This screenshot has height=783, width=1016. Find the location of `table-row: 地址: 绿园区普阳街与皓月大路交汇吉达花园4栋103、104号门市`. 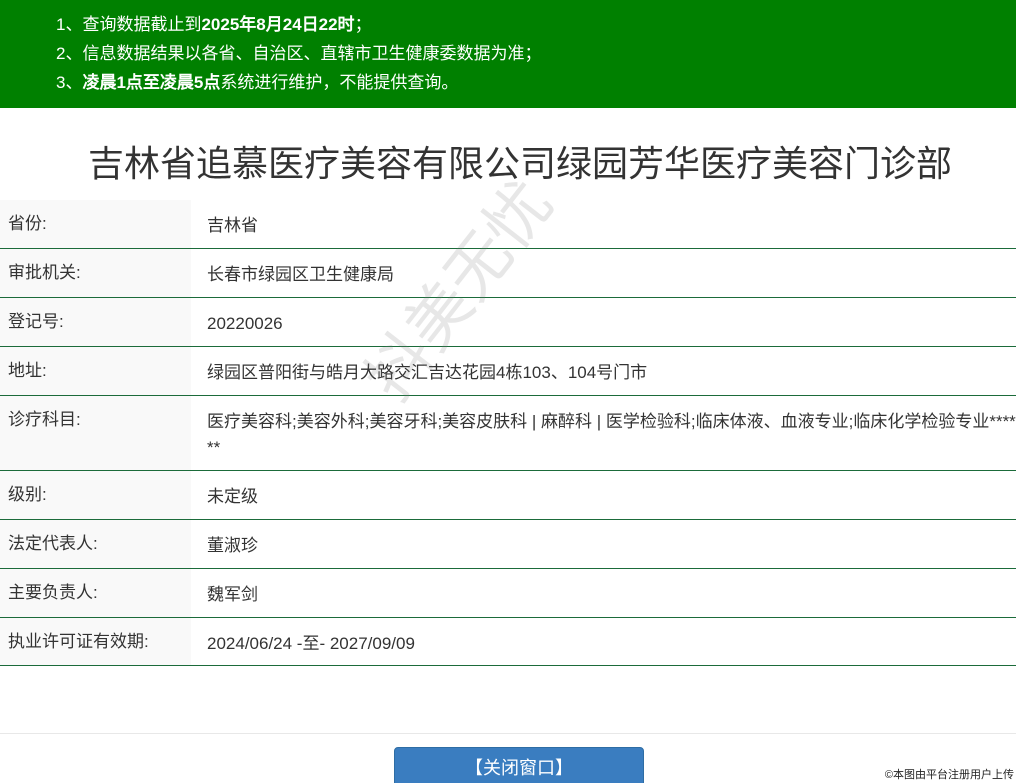

table-row: 地址: 绿园区普阳街与皓月大路交汇吉达花园4栋103、104号门市 is located at coordinates (508, 371).